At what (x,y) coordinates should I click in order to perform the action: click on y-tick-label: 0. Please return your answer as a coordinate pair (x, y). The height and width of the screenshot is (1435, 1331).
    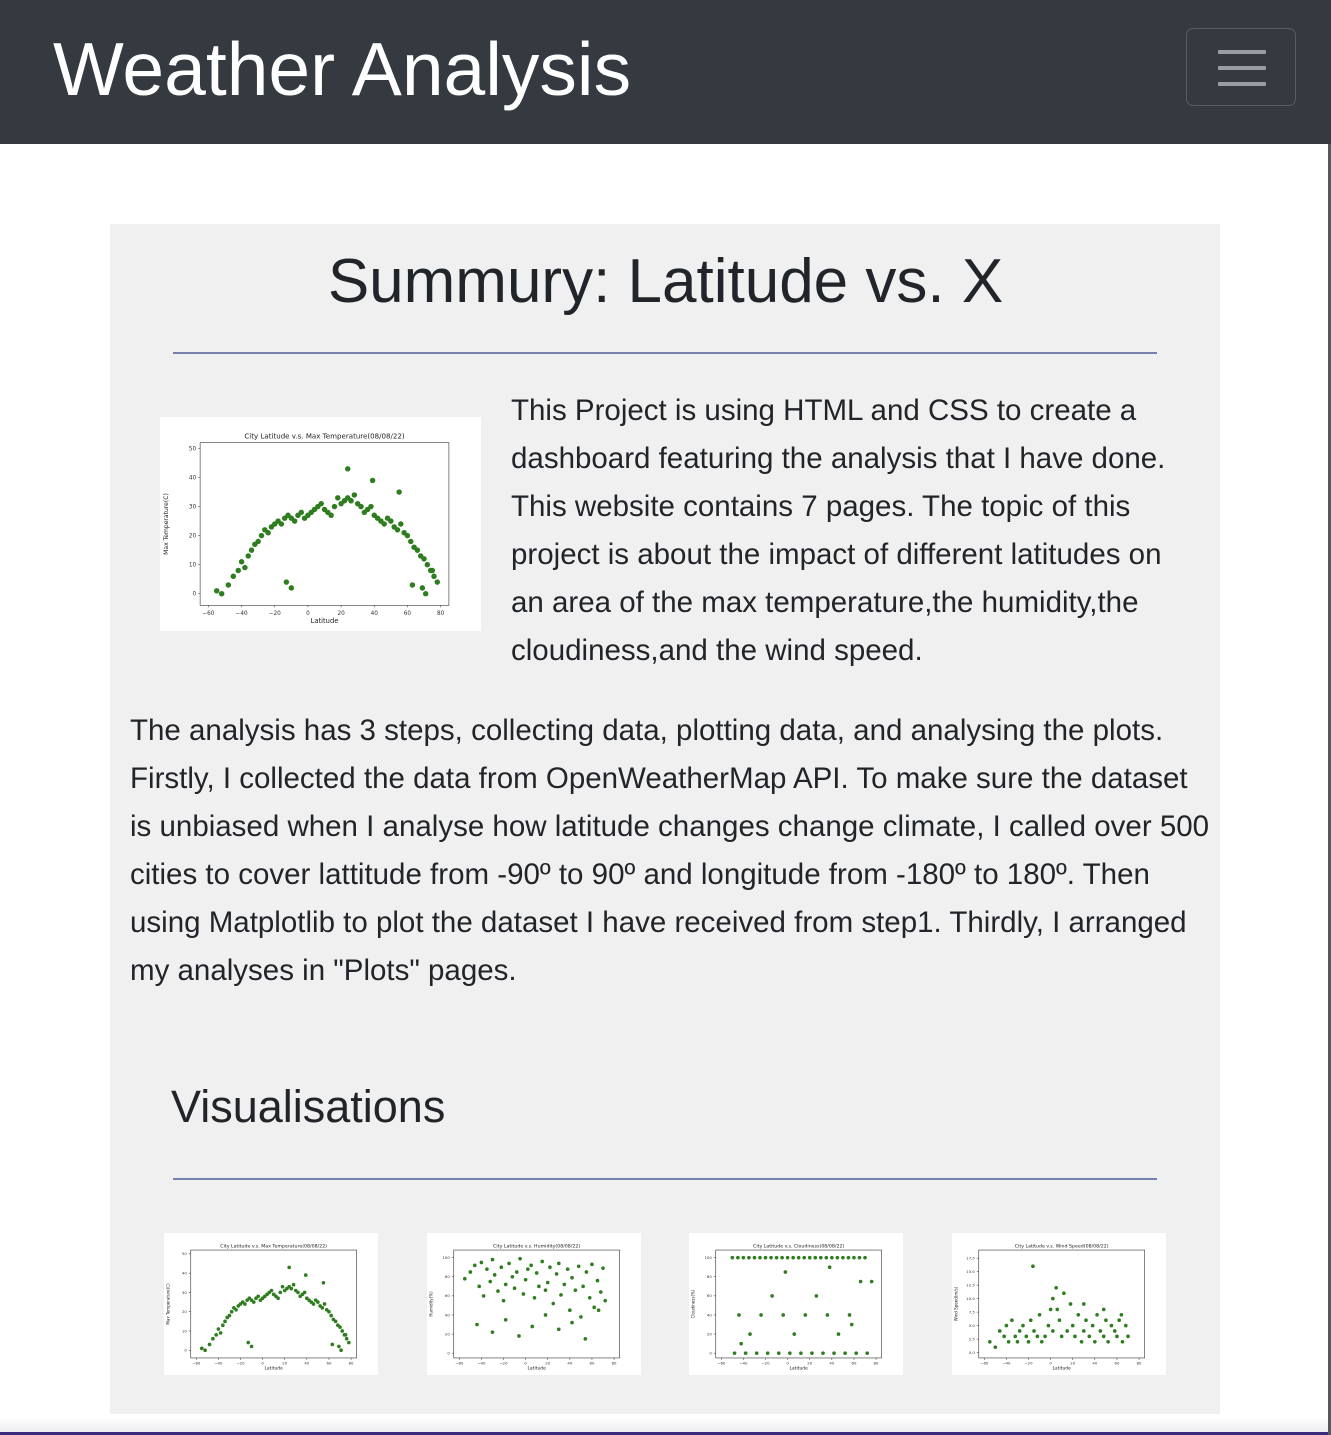
    Looking at the image, I should click on (185, 1350).